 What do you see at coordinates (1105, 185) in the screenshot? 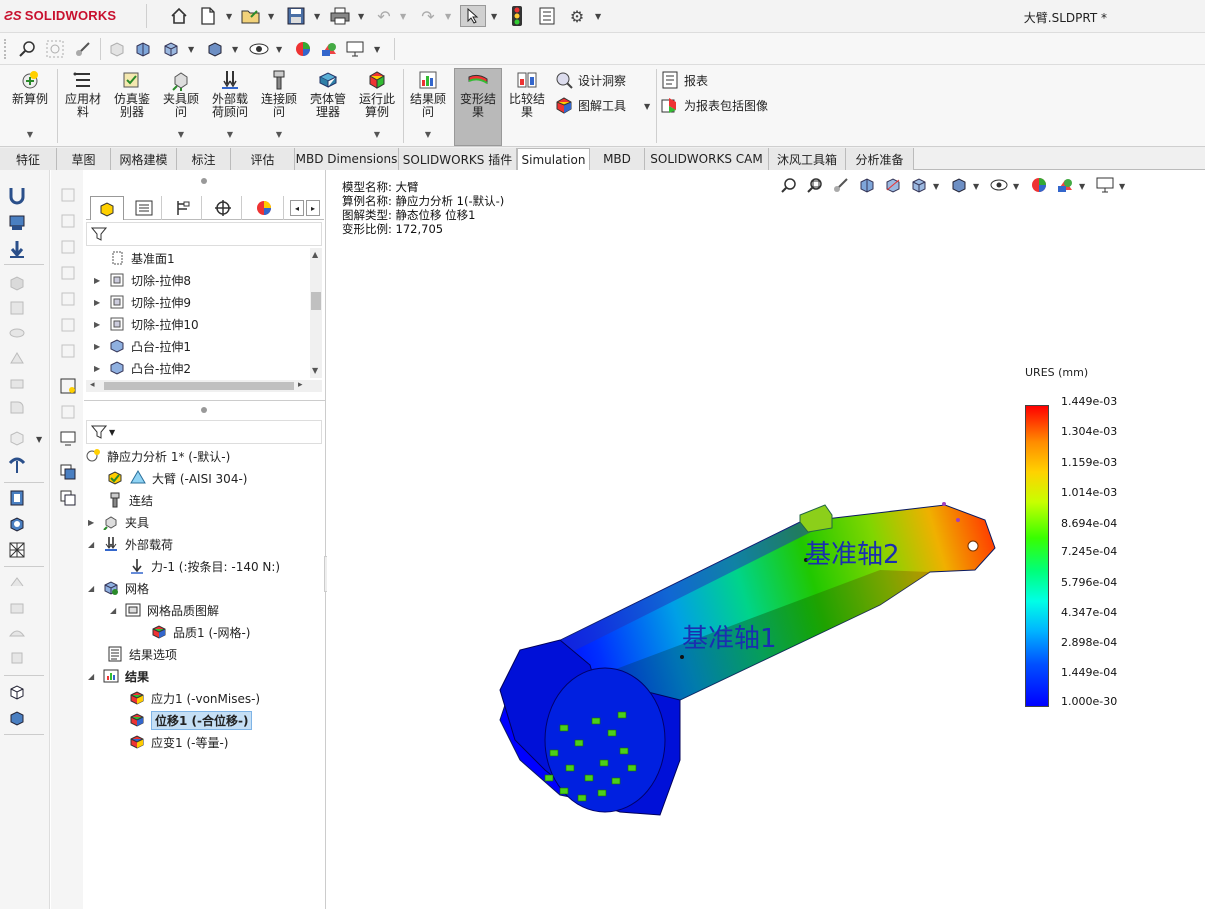
I see `monitor-icon` at bounding box center [1105, 185].